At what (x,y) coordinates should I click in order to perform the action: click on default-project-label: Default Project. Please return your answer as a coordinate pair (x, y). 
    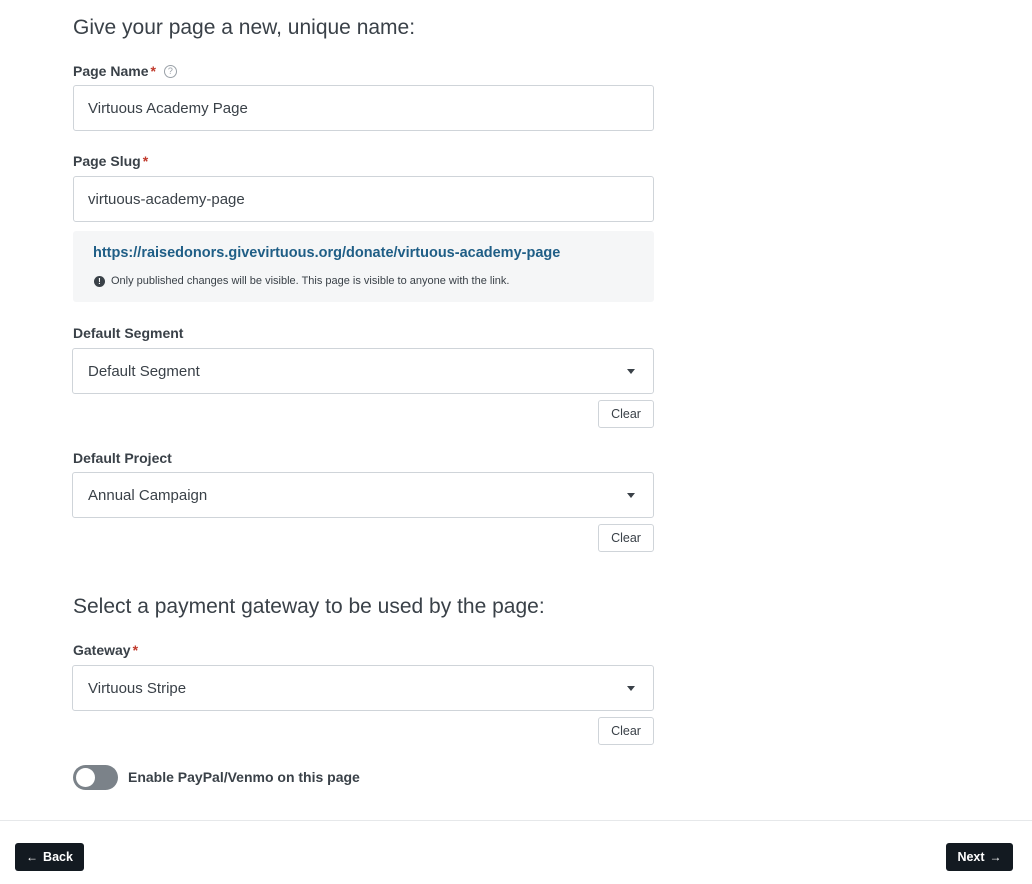
    Looking at the image, I should click on (122, 458).